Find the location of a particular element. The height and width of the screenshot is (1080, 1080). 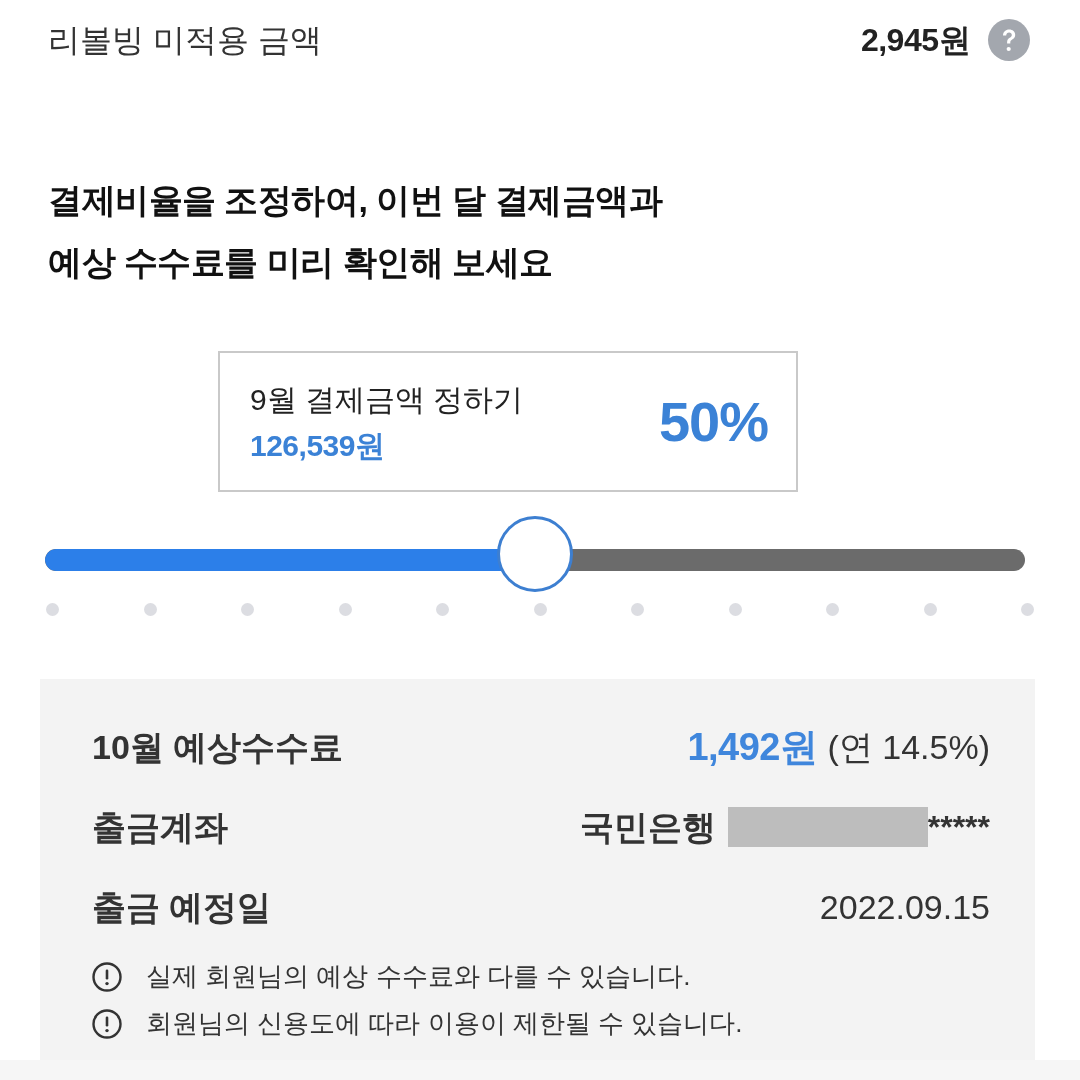

heading-text: 결제비율을 조정하여, 이번 달 결제금액과 예상 수수료를 미리 확인해 보세요 is located at coordinates (356, 231).